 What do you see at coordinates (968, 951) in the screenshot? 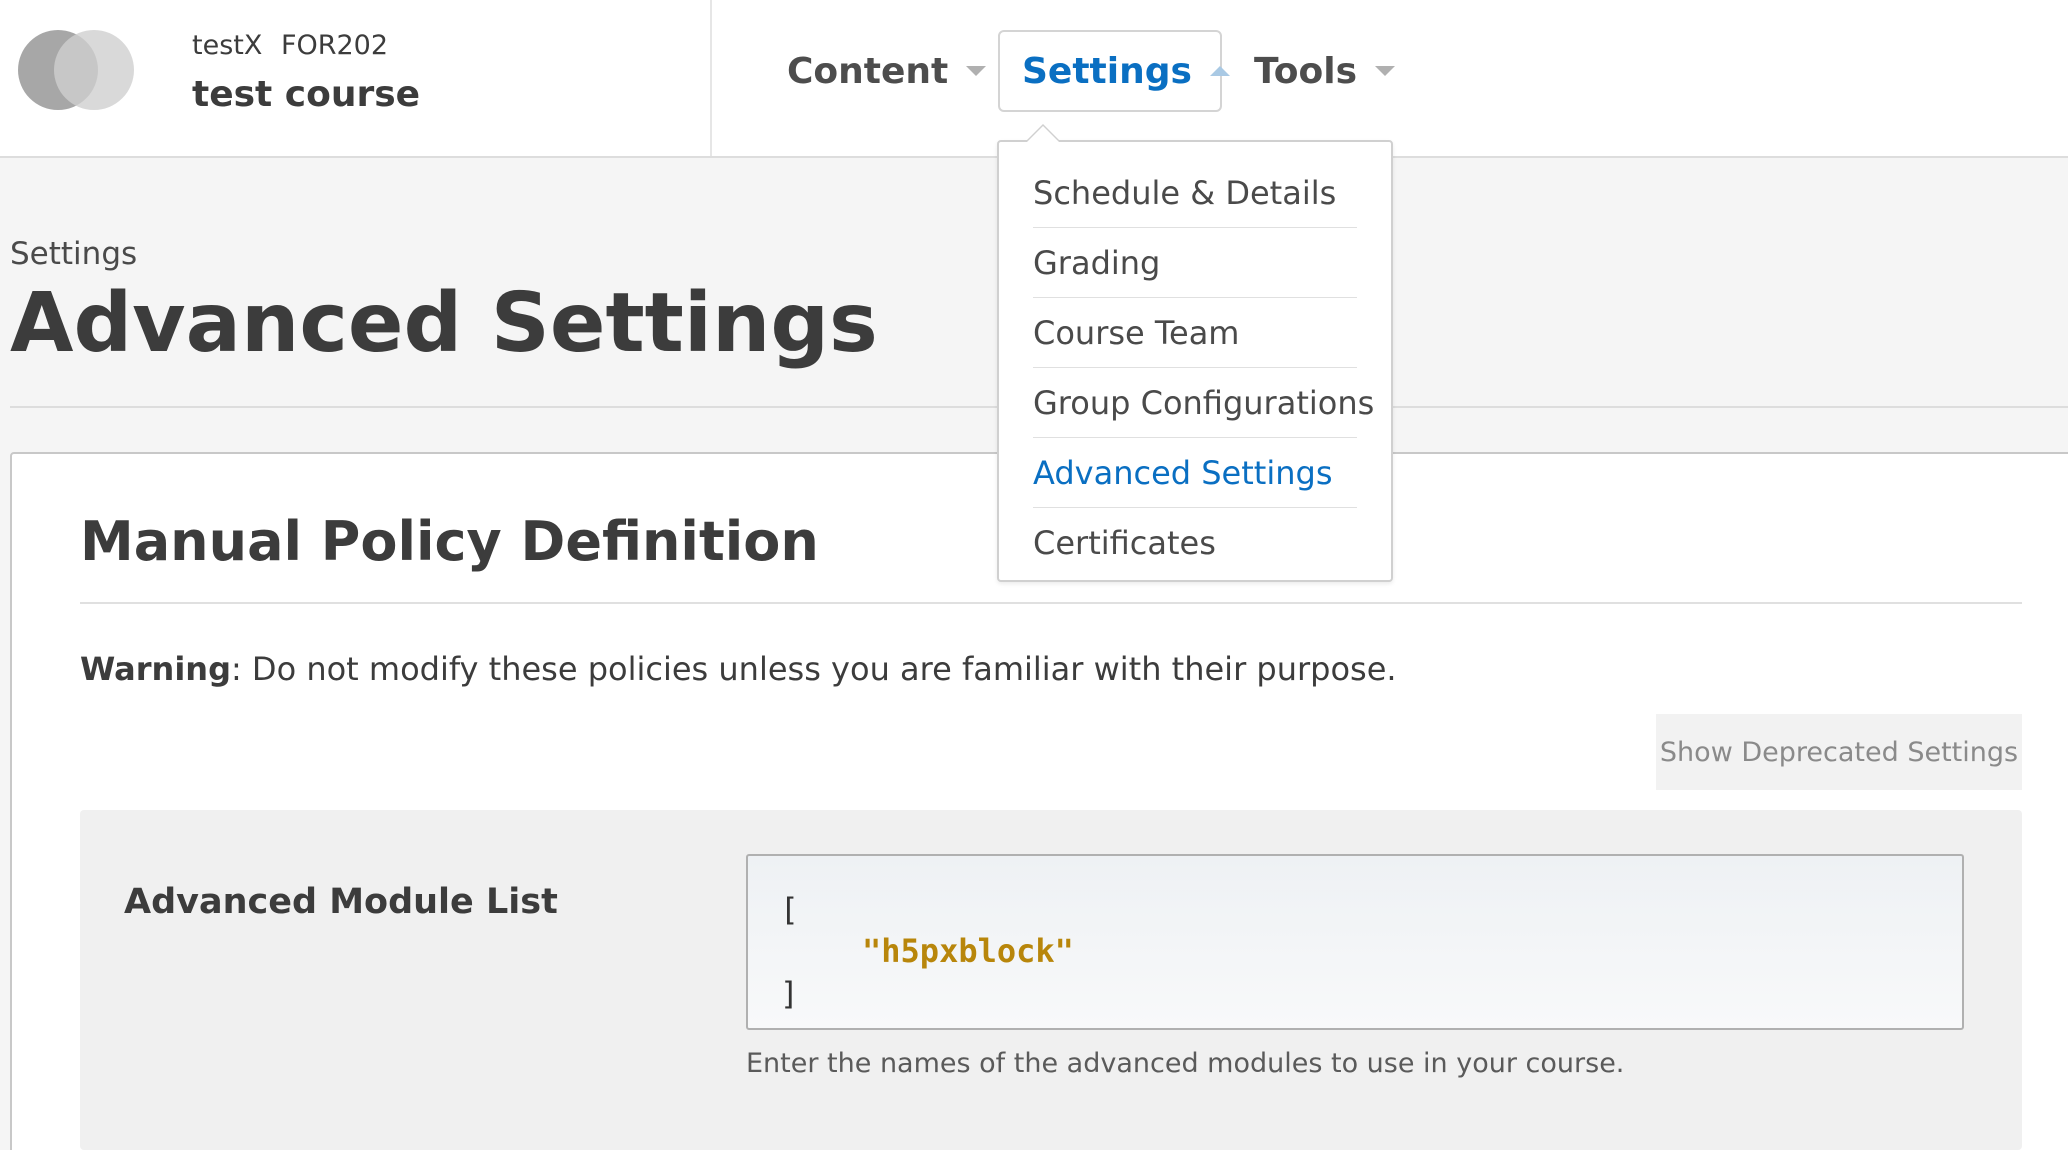
I see `code-string-value: "h5pxblock"` at bounding box center [968, 951].